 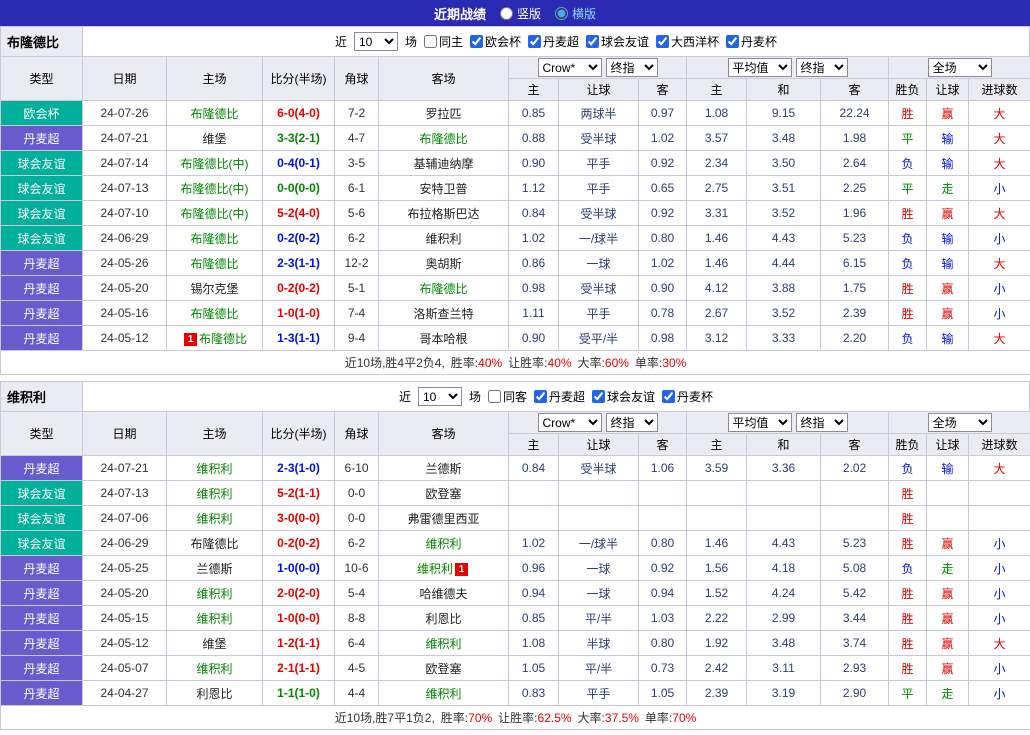 What do you see at coordinates (124, 693) in the screenshot?
I see `match-date: 24-04-27` at bounding box center [124, 693].